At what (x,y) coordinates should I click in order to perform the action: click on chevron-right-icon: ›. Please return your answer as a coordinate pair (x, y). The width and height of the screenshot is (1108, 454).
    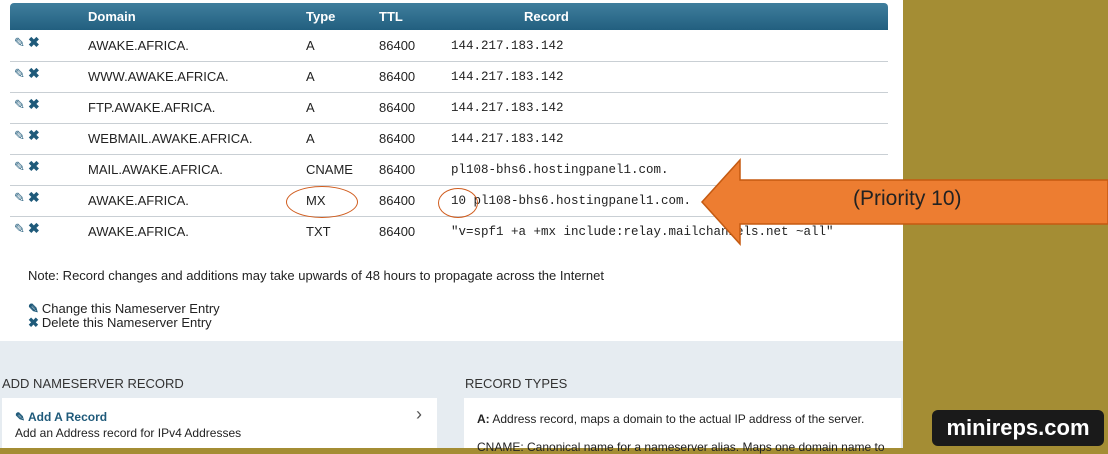
    Looking at the image, I should click on (419, 414).